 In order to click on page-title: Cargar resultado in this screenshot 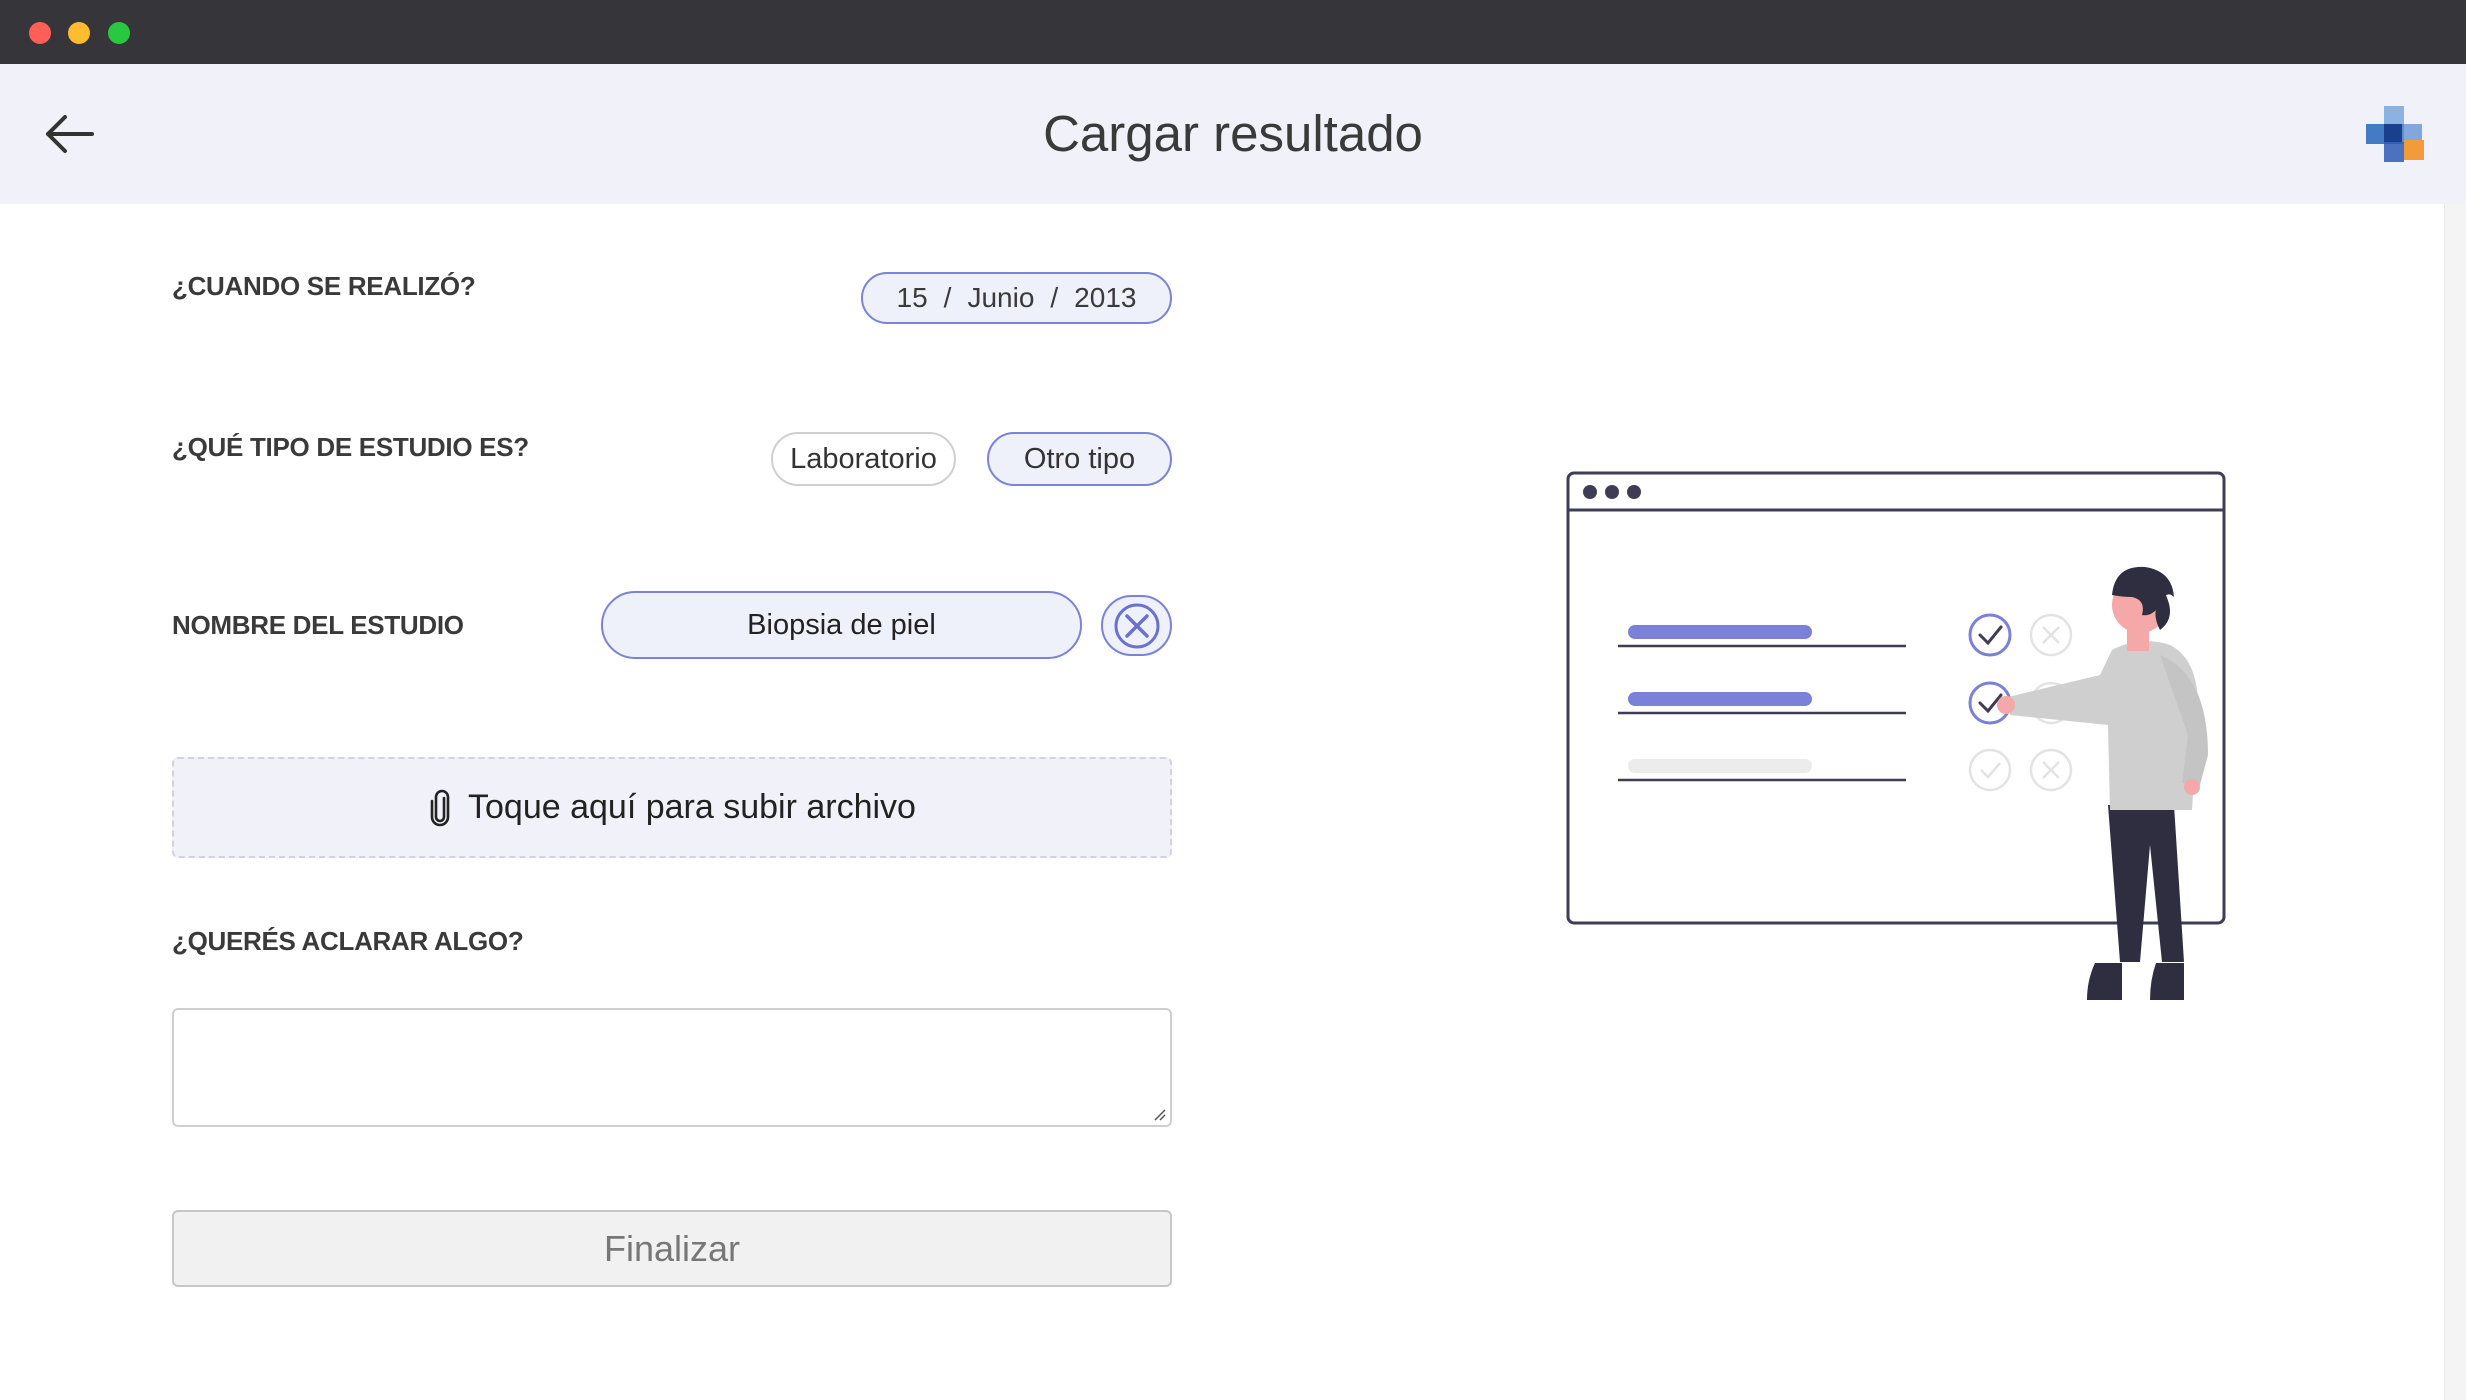, I will do `click(1233, 133)`.